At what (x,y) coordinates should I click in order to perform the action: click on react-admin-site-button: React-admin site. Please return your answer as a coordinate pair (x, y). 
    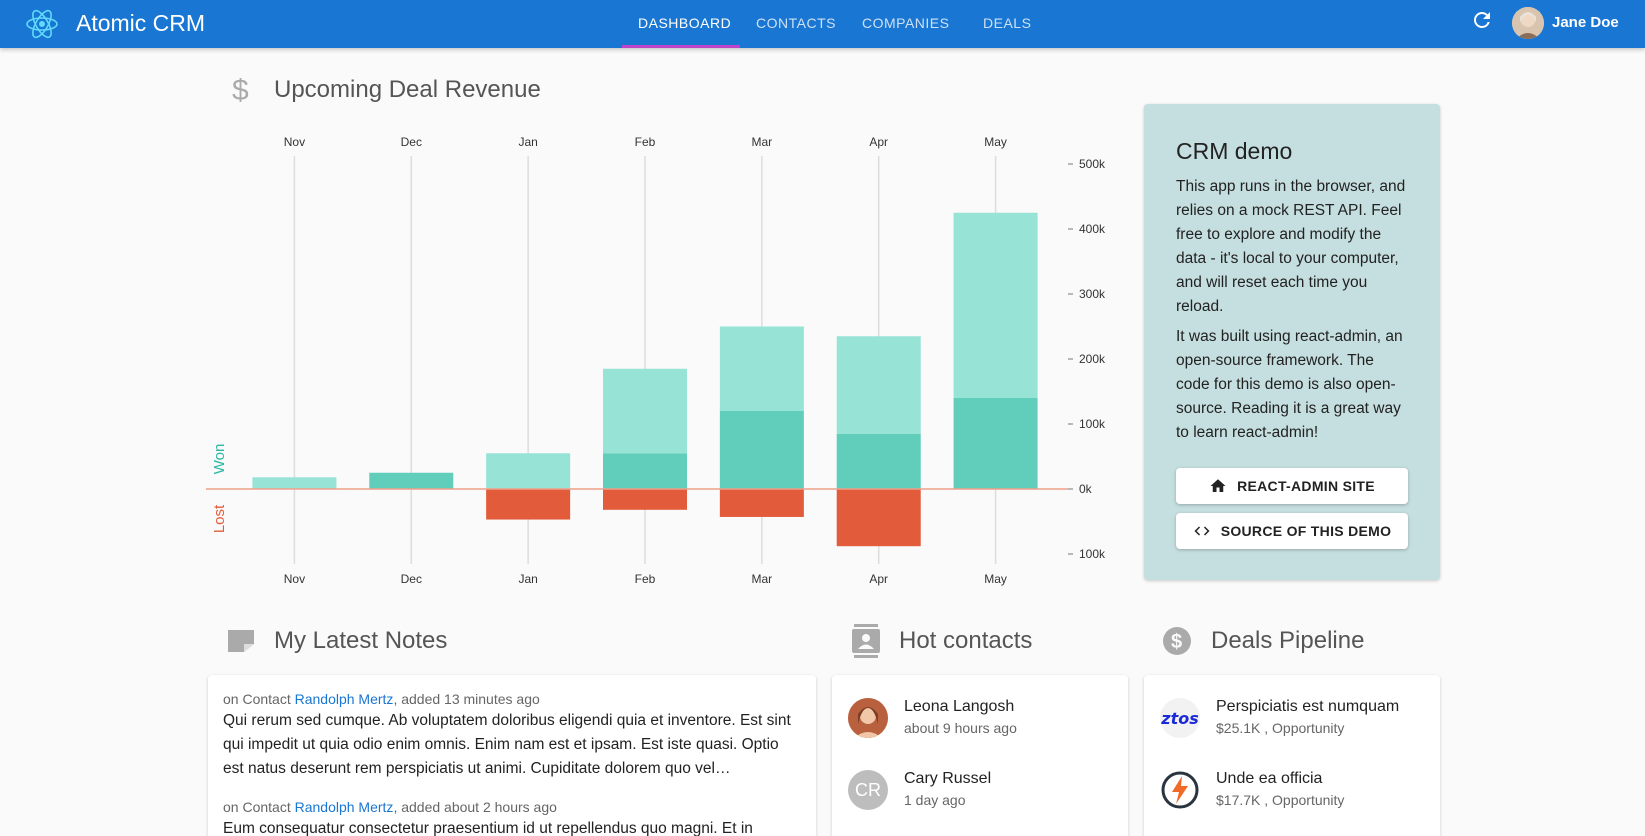
    Looking at the image, I should click on (1292, 486).